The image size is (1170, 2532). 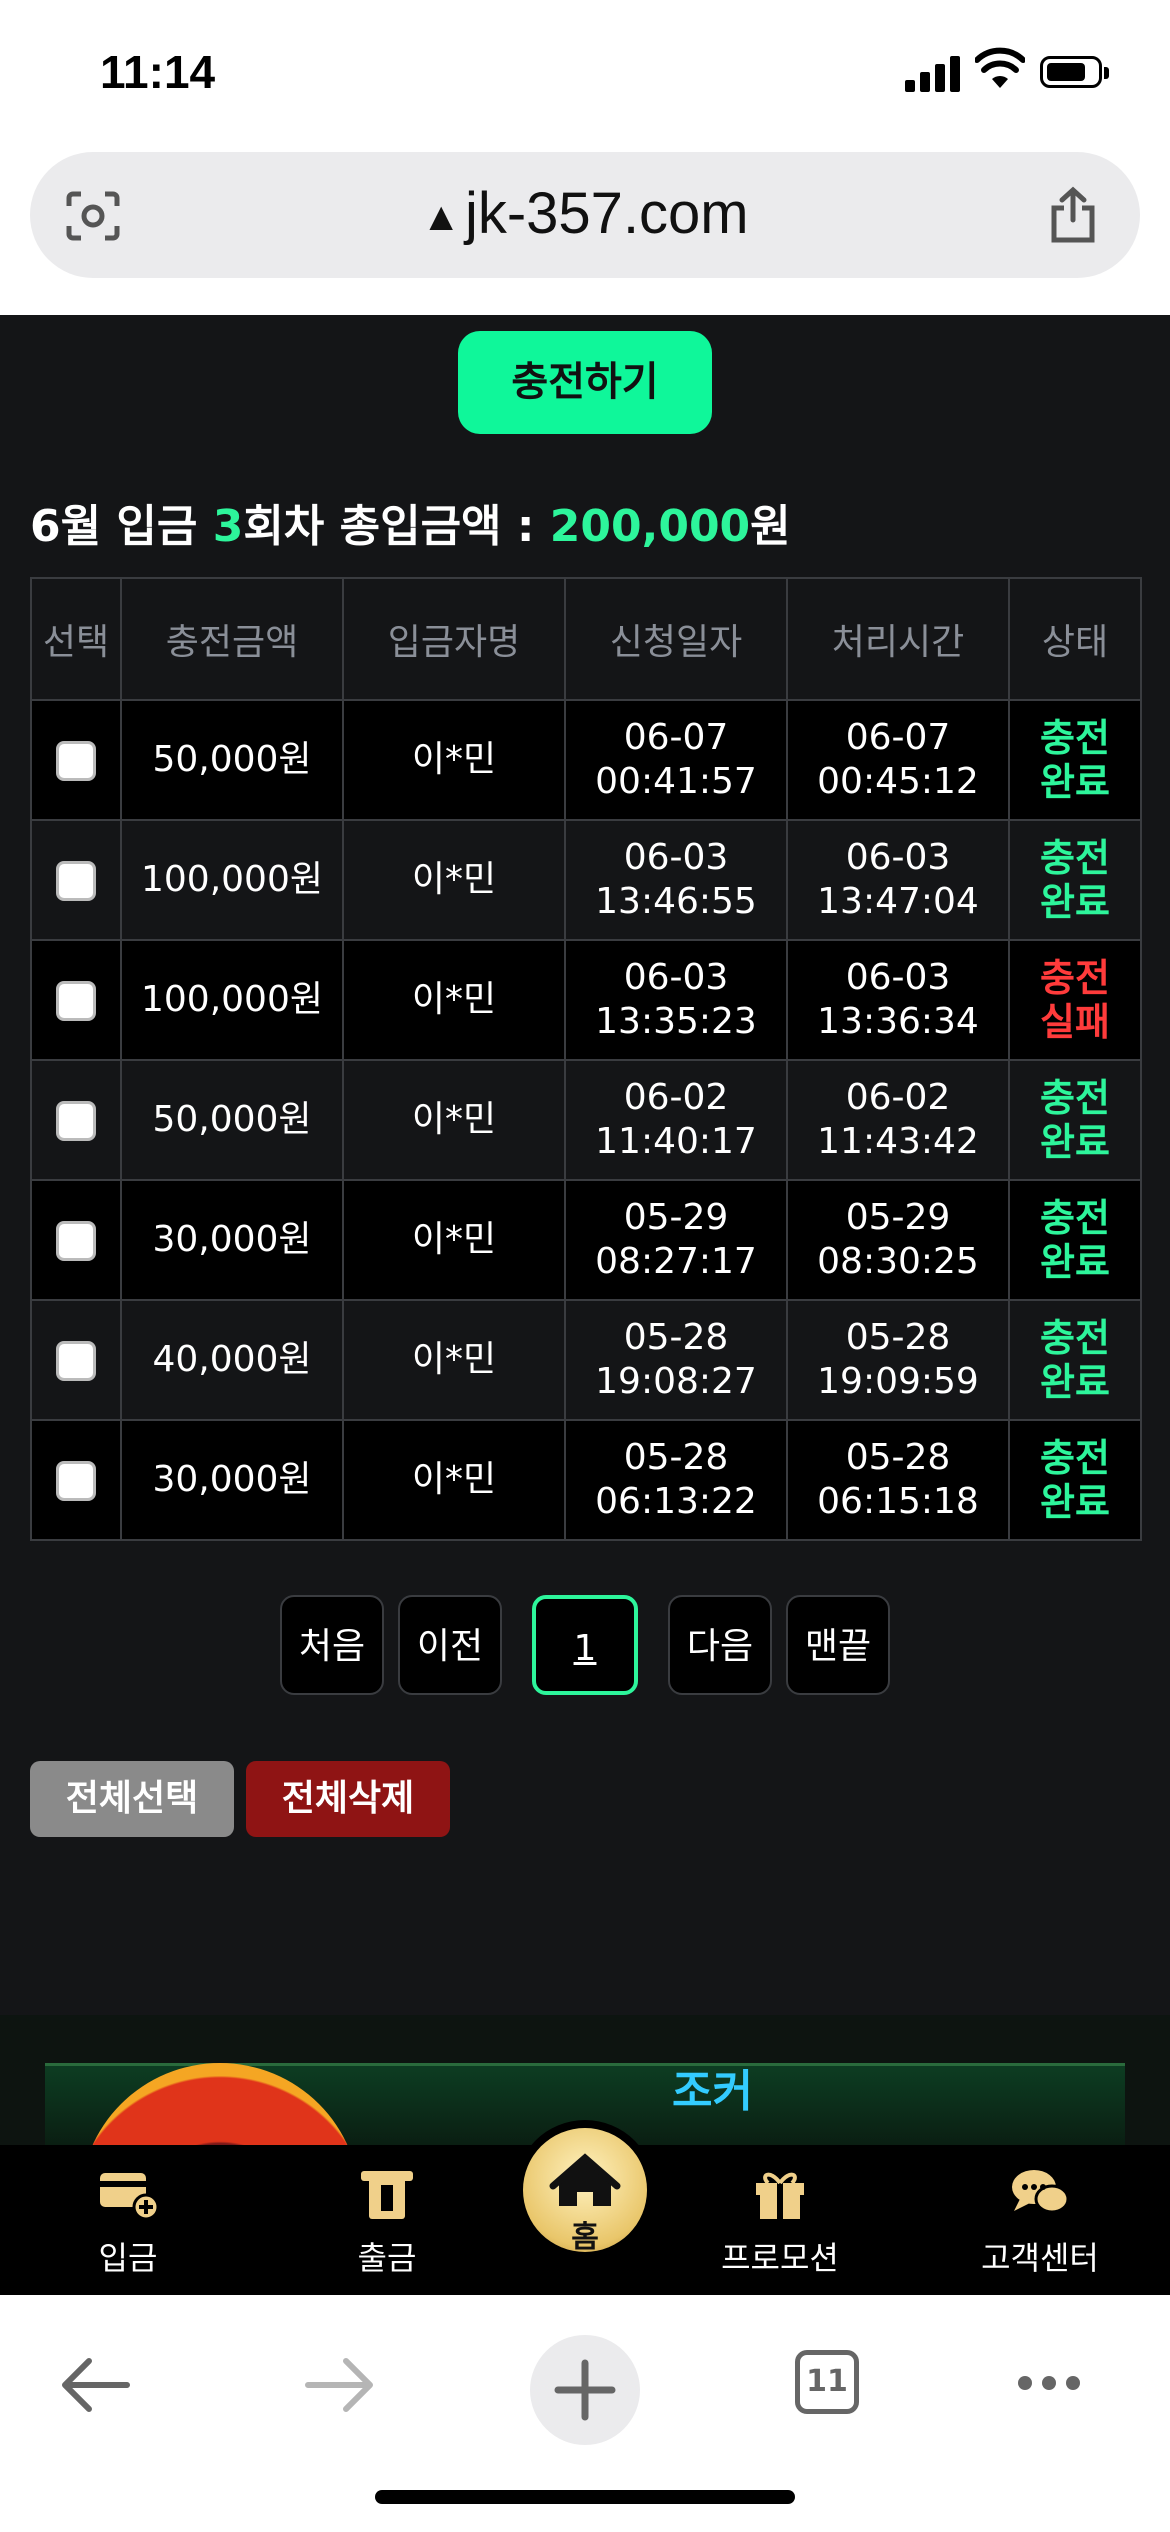 I want to click on new-tab-button, so click(x=585, y=2390).